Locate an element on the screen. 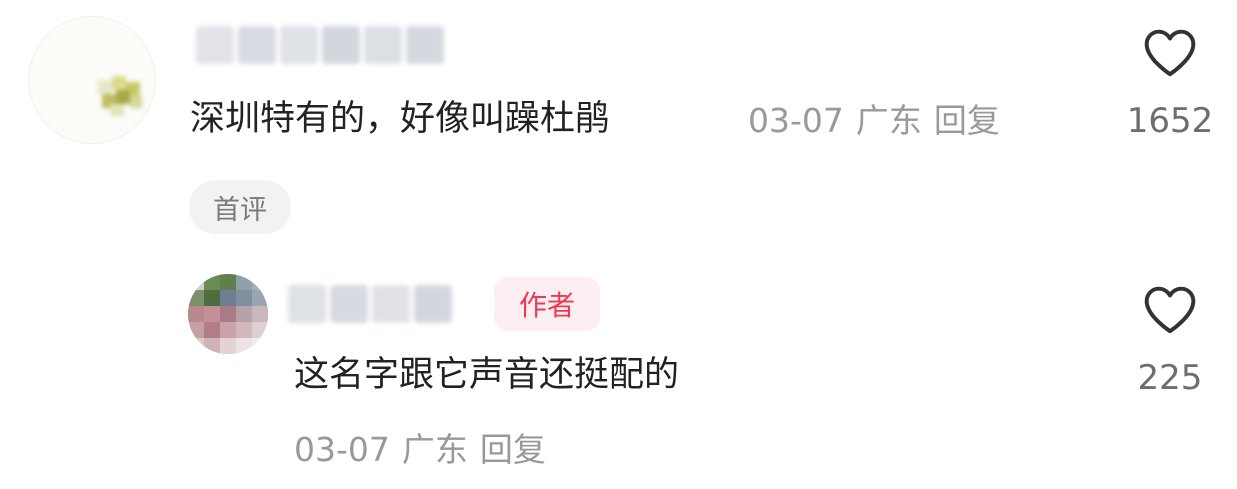 The image size is (1237, 489). commenter-avatar is located at coordinates (92, 80).